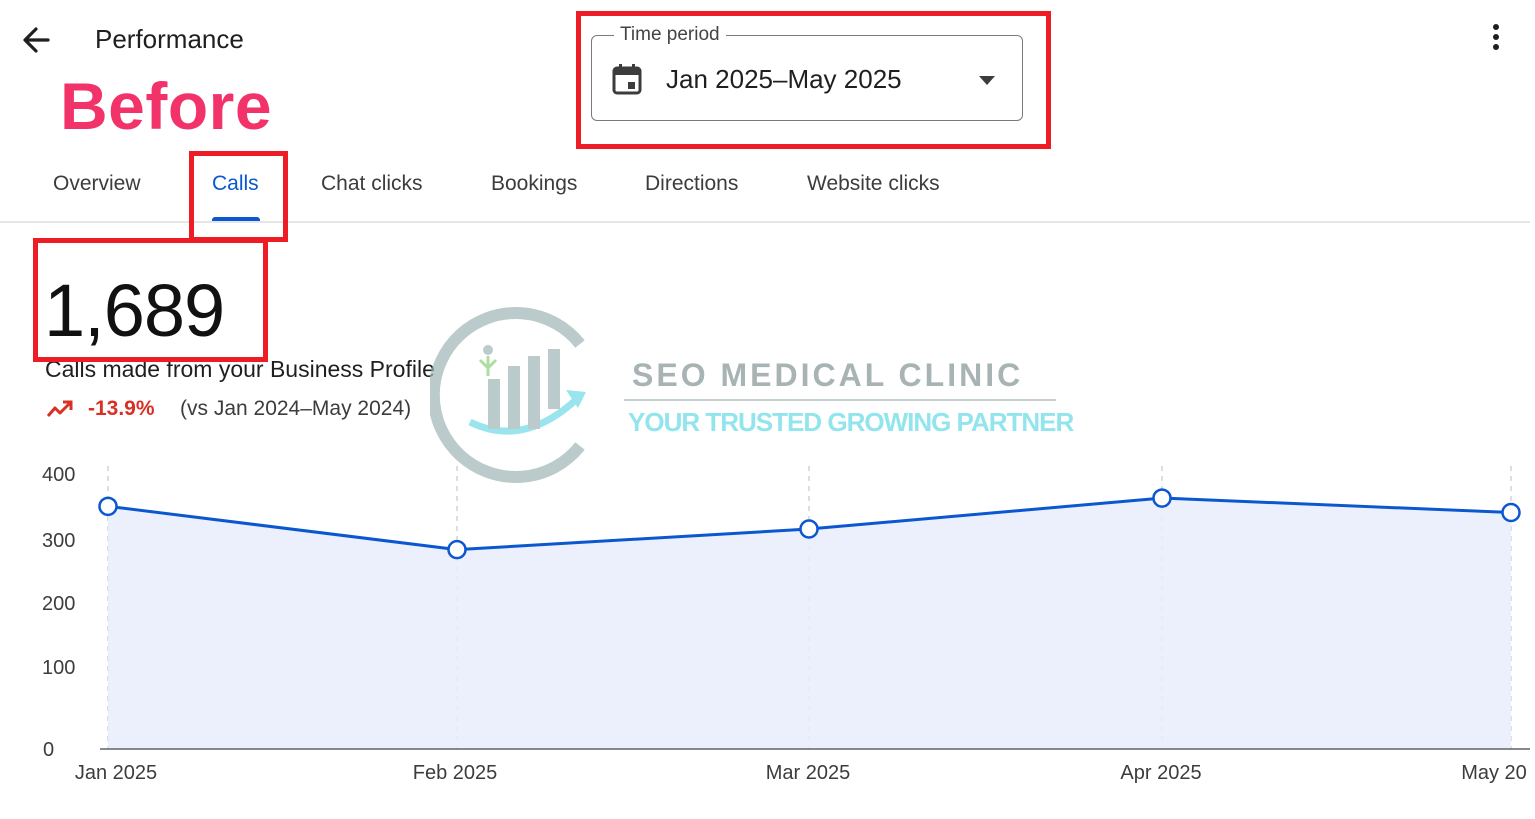 Image resolution: width=1535 pixels, height=819 pixels. What do you see at coordinates (166, 106) in the screenshot?
I see `before-annotation: Before` at bounding box center [166, 106].